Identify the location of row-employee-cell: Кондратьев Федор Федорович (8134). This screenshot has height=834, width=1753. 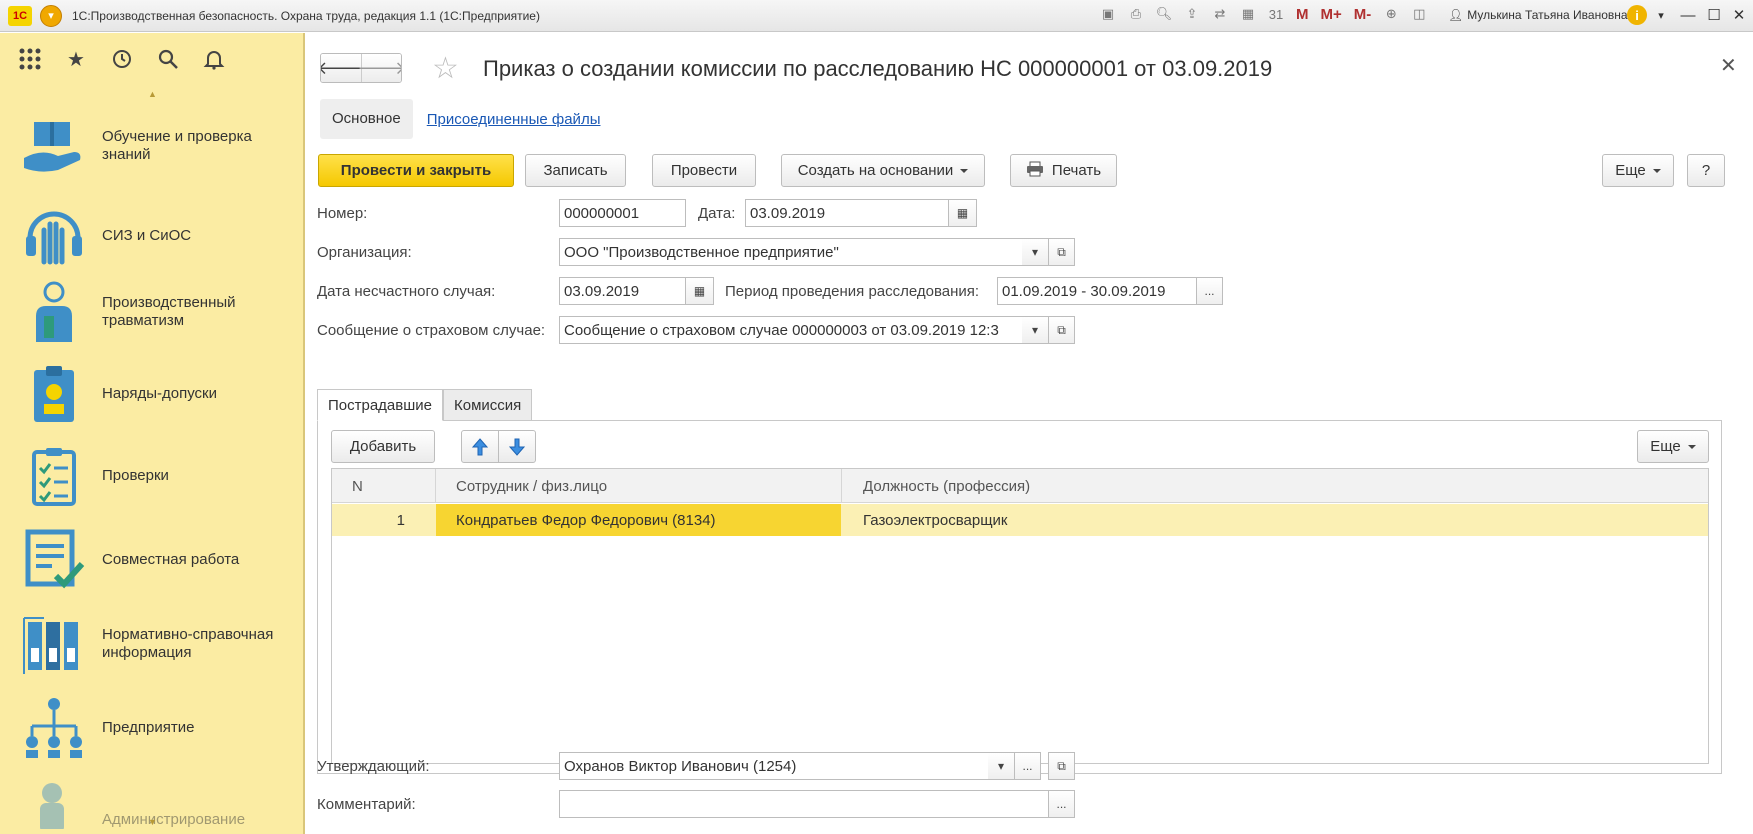
(638, 520).